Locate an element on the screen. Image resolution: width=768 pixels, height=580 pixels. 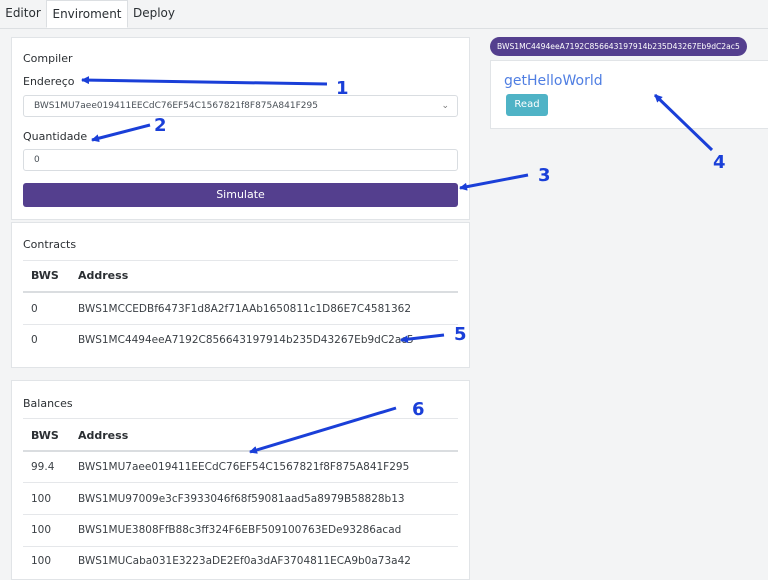
annotation-3: 3 is located at coordinates (544, 175).